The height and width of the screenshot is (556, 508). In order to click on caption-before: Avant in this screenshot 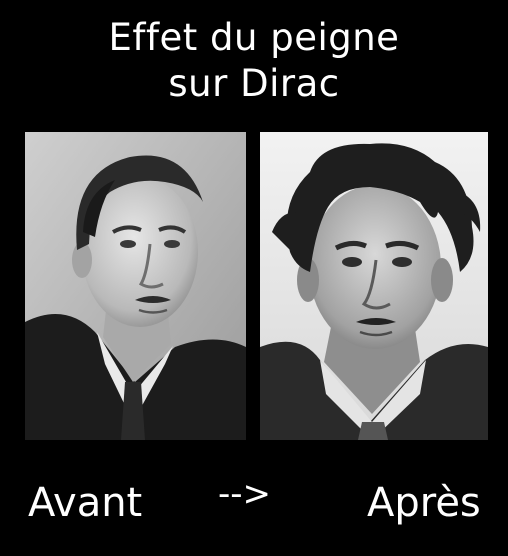, I will do `click(85, 503)`.